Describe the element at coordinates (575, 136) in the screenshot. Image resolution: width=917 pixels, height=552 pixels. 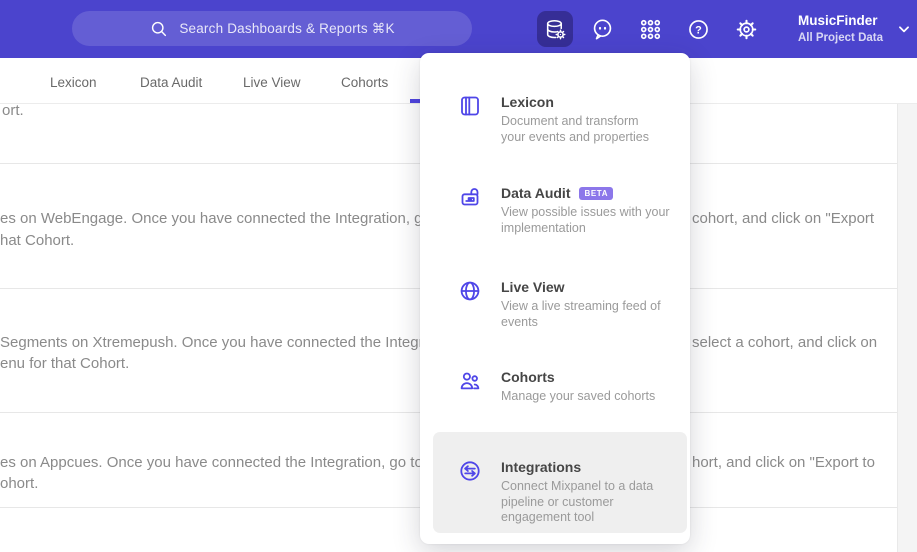
I see `desc-line: your events and properties` at that location.